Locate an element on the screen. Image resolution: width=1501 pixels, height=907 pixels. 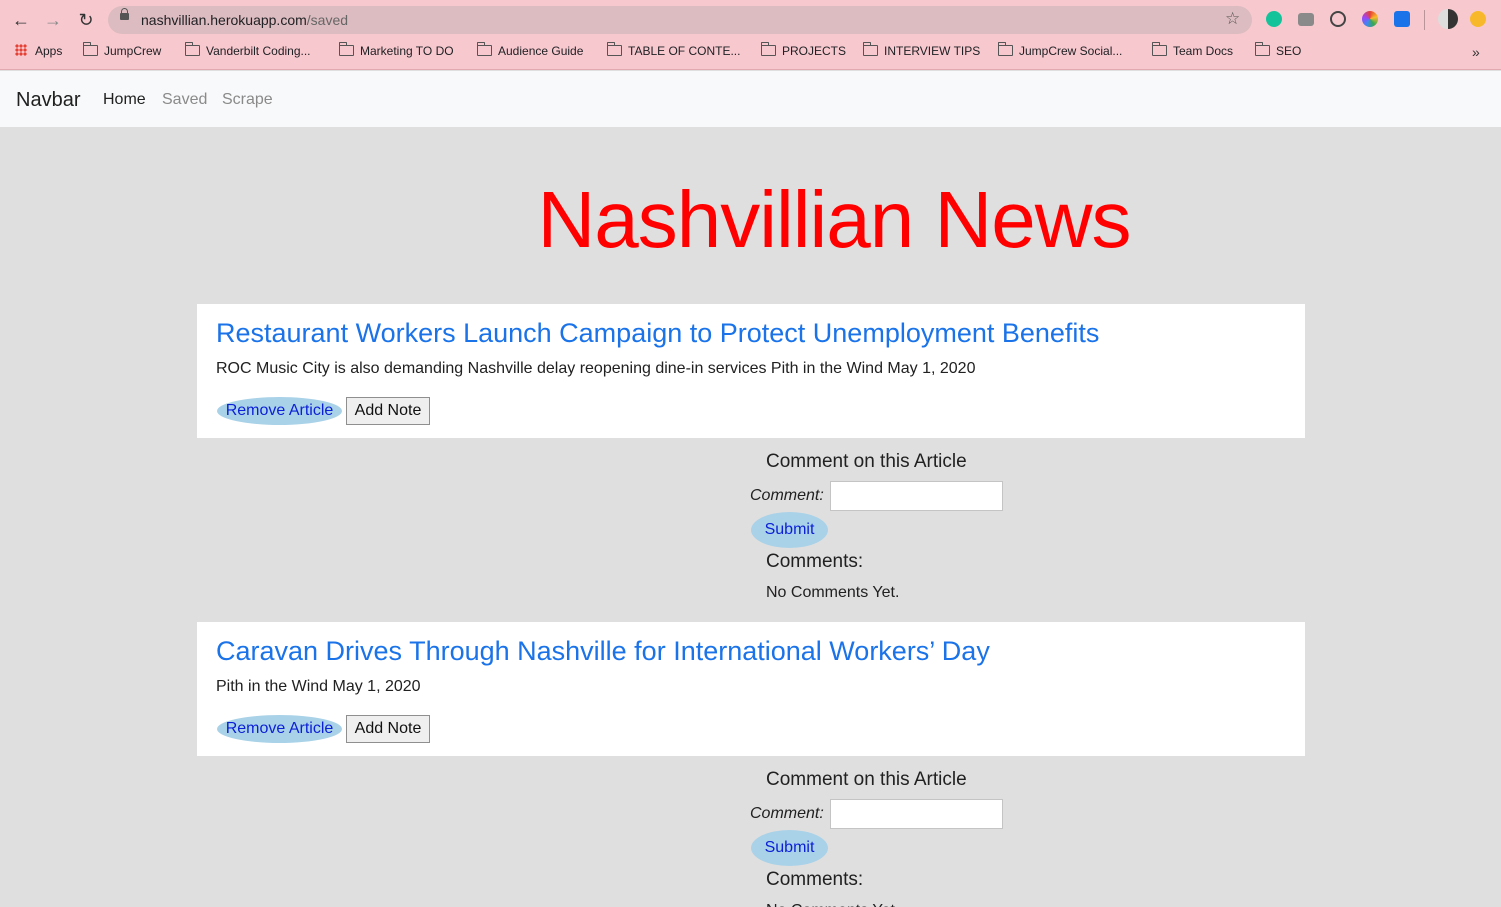
site-navbar: Navbar Home Saved Scrape is located at coordinates (750, 99).